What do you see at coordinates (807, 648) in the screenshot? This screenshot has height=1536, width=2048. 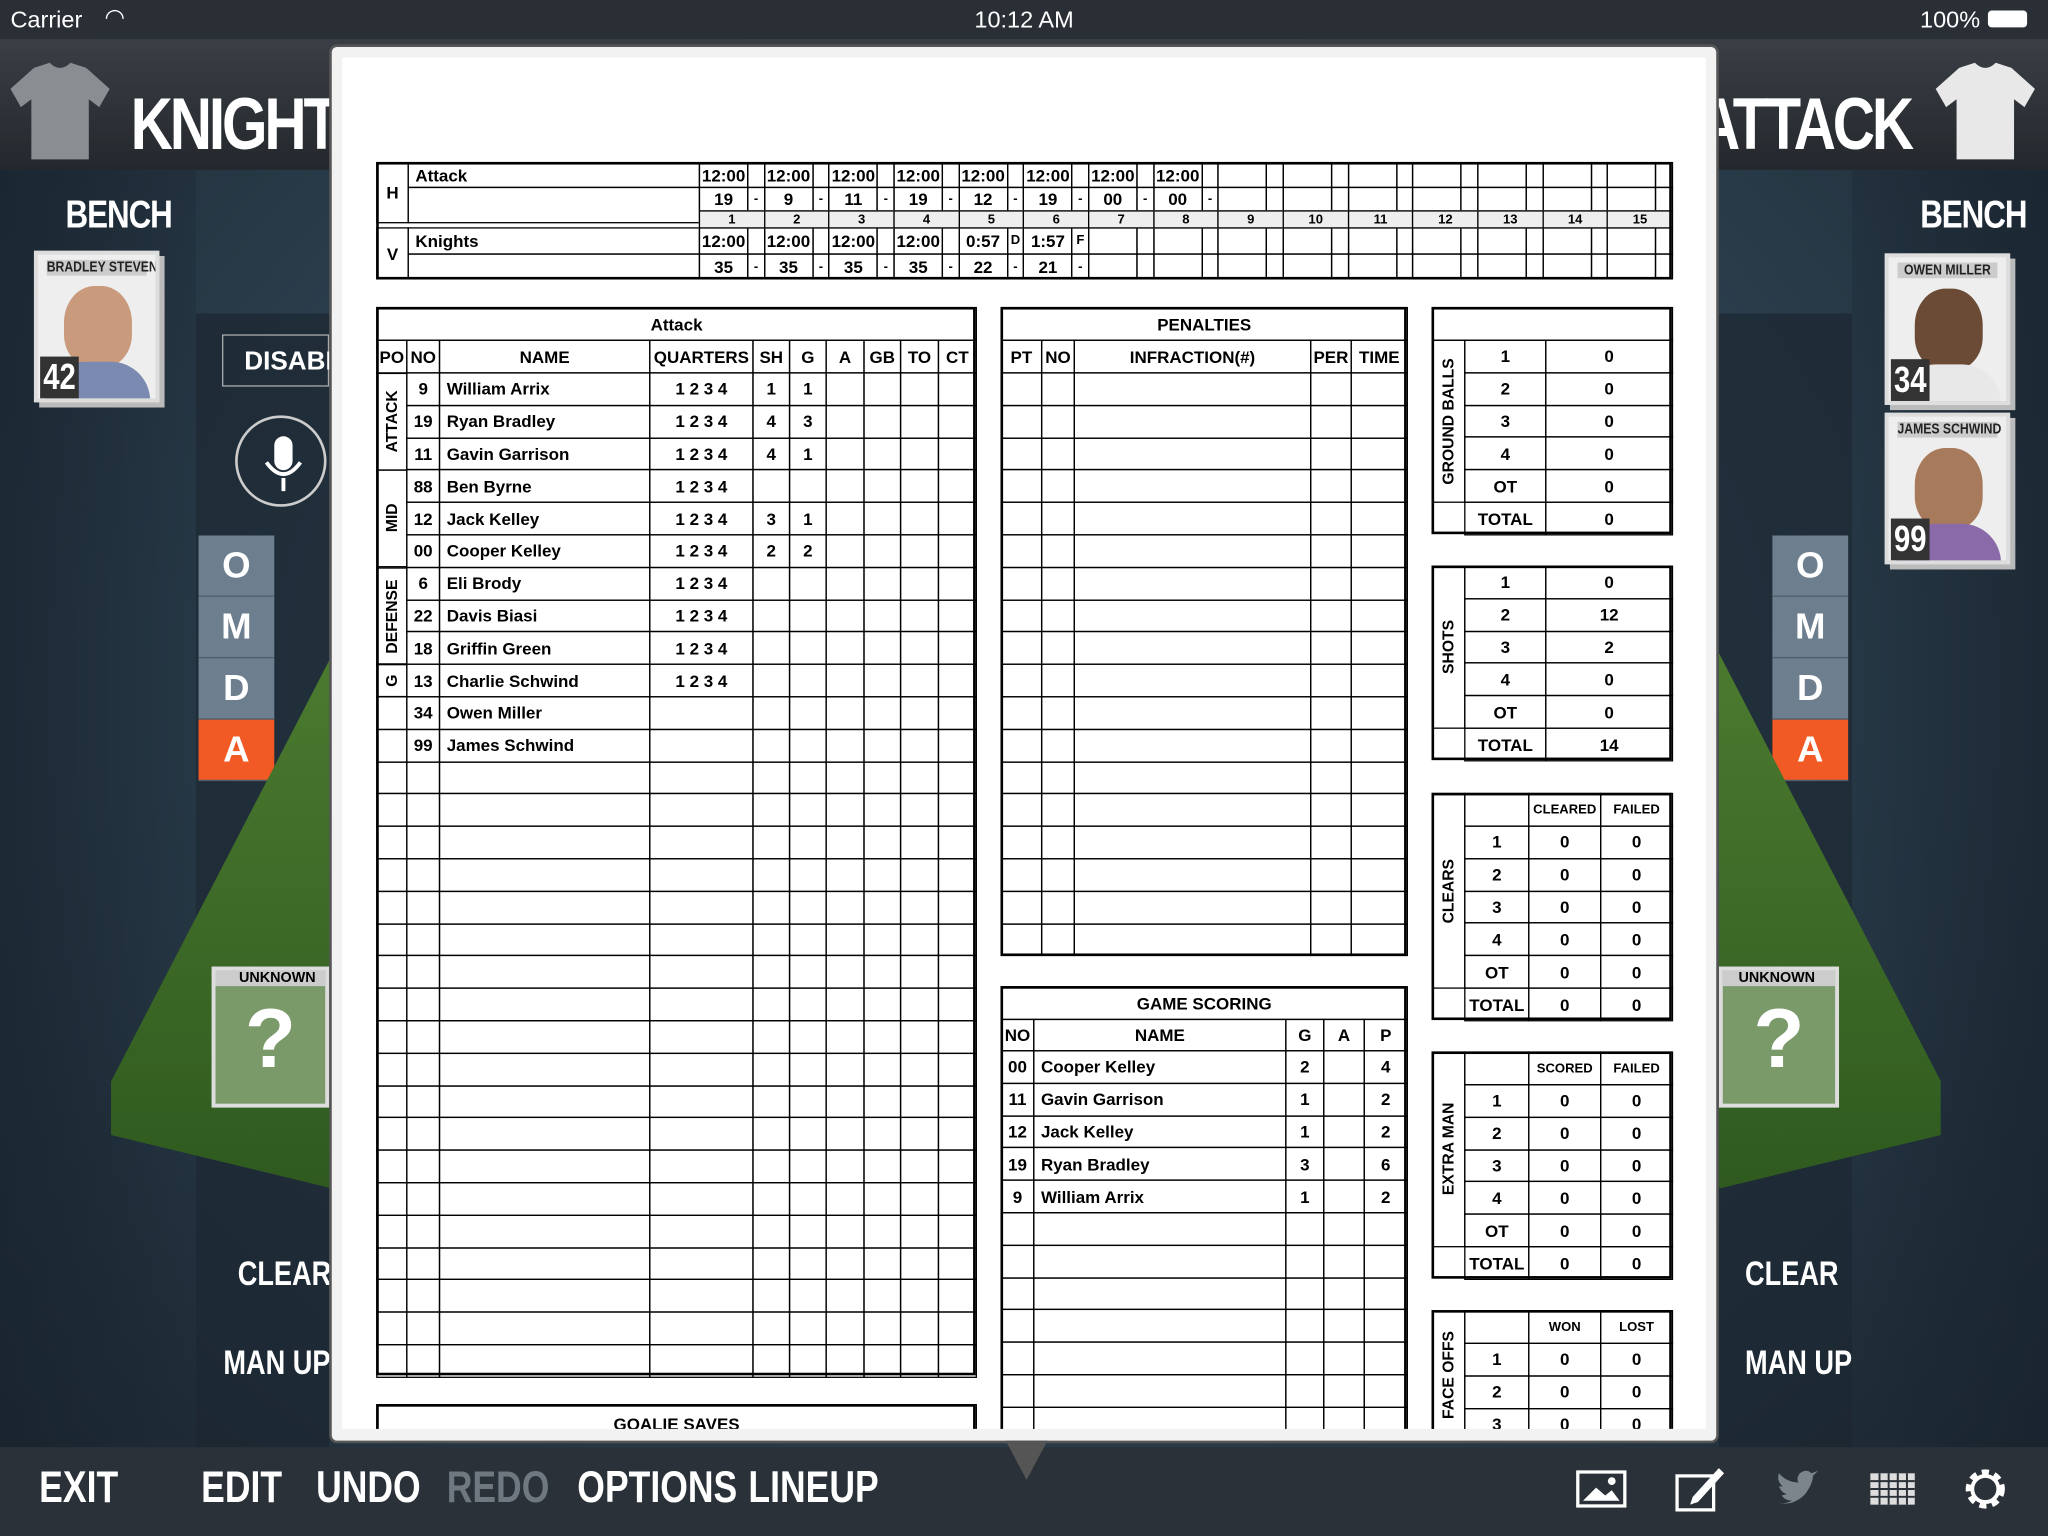 I see `player-g` at bounding box center [807, 648].